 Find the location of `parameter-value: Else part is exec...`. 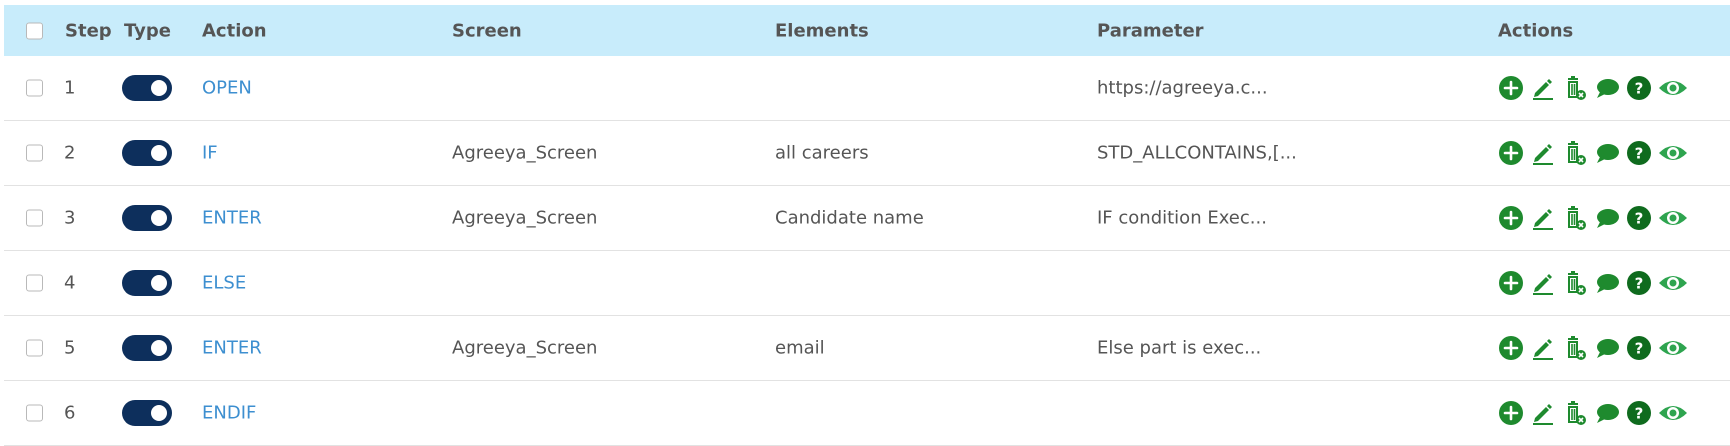

parameter-value: Else part is exec... is located at coordinates (1179, 348).